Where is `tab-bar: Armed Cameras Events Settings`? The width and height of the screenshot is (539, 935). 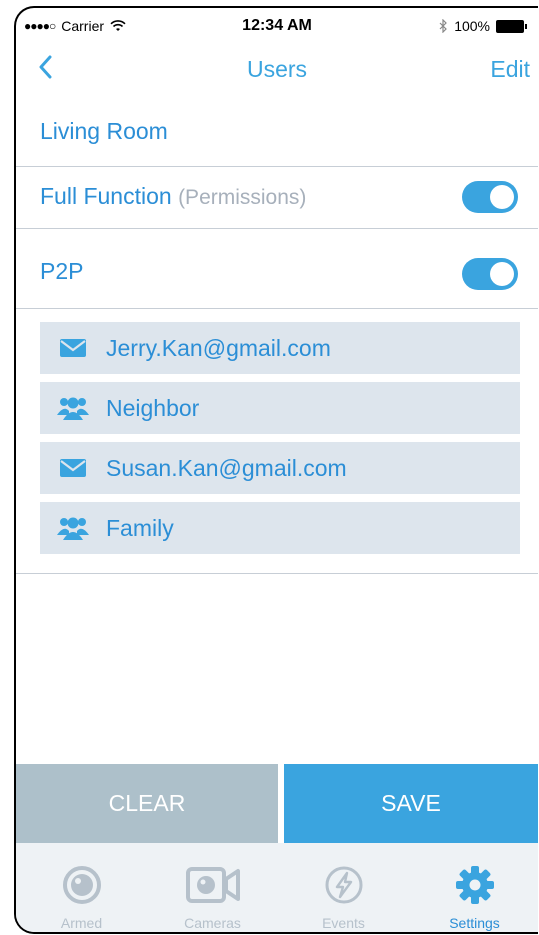 tab-bar: Armed Cameras Events Settings is located at coordinates (277, 887).